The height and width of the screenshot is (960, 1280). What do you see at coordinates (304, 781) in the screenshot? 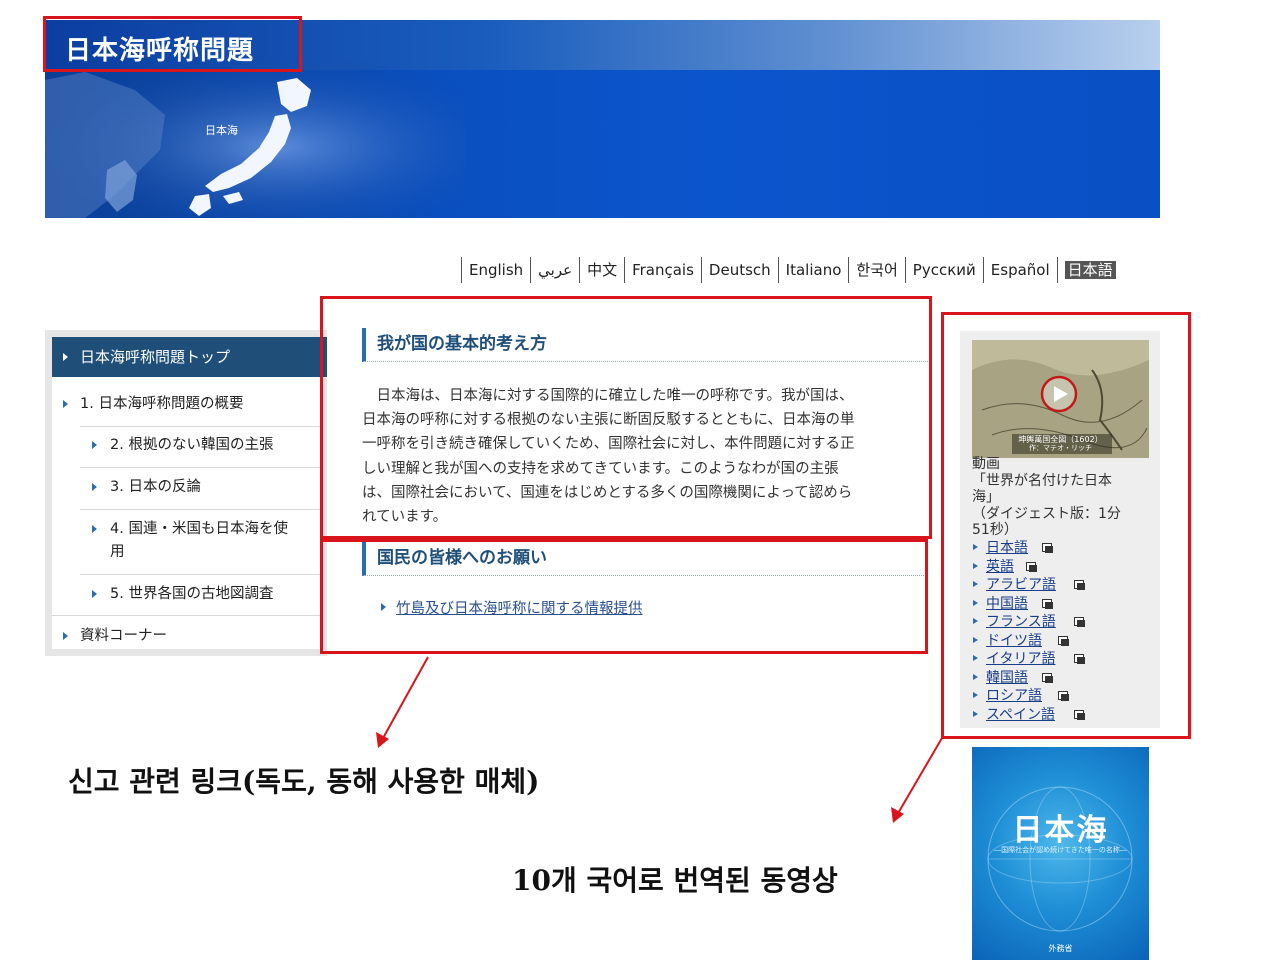
I see `annotation-text-report-link: 신고 관련 링크(독도, 동해 사용한 매체)` at bounding box center [304, 781].